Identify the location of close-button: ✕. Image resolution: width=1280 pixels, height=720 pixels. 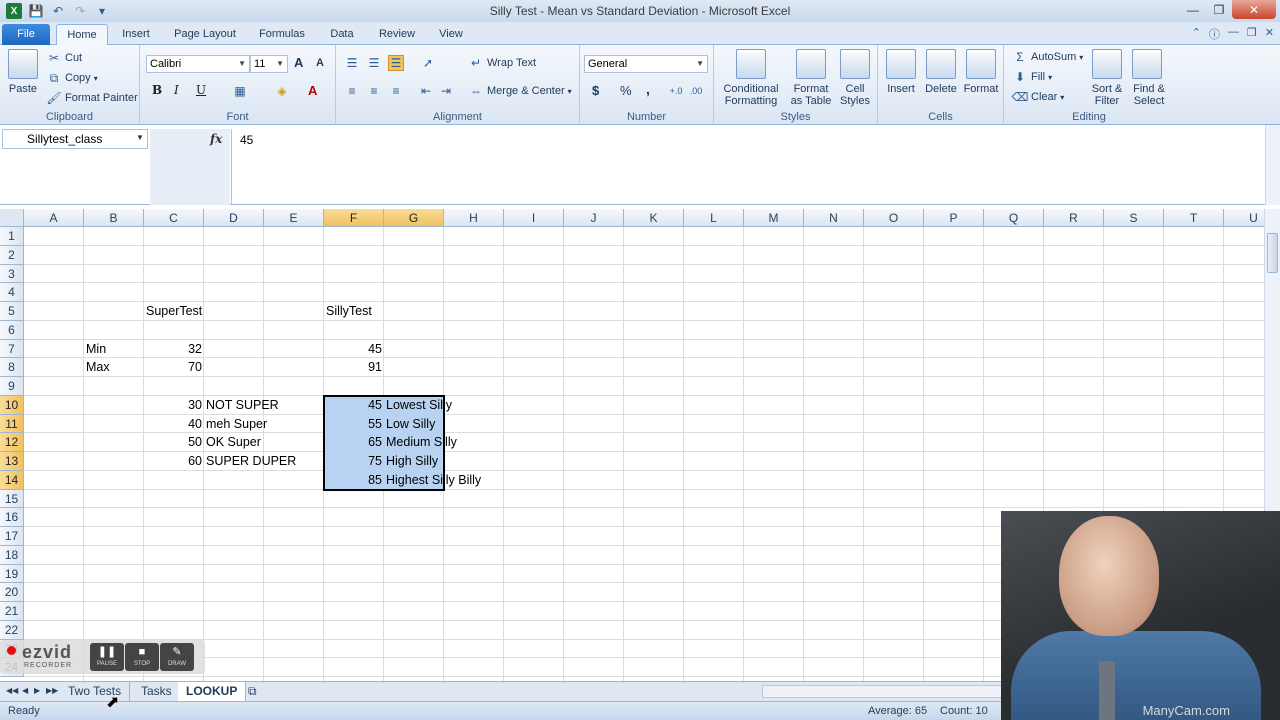
(1254, 9).